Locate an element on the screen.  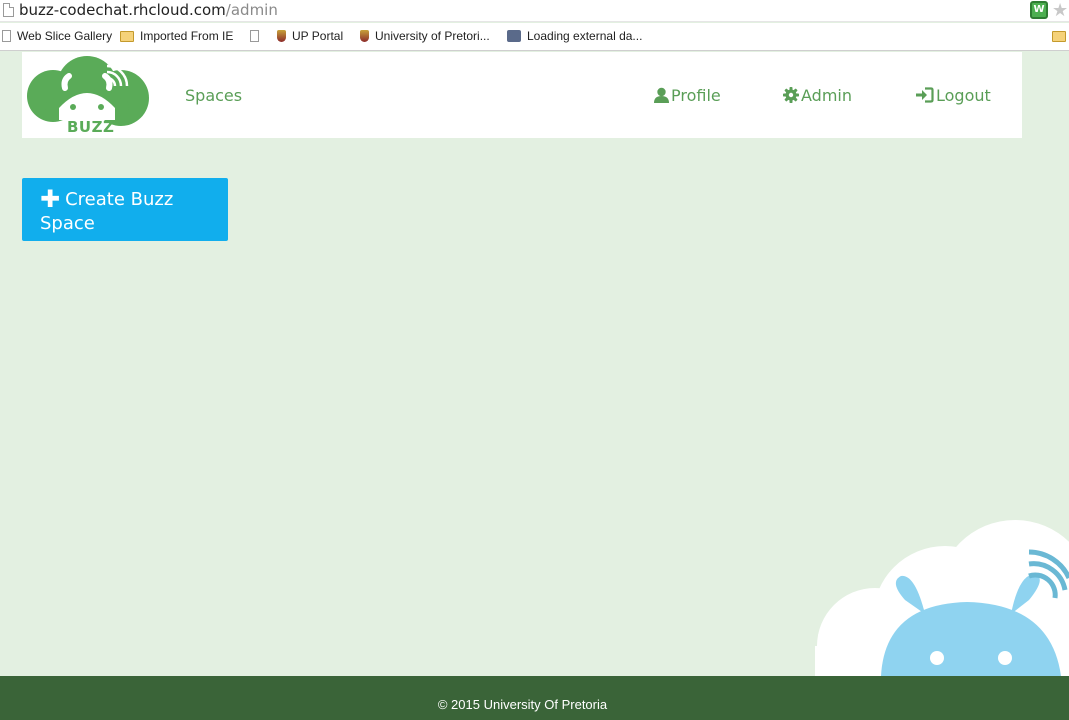
logo-text: BUZZ is located at coordinates (91, 127).